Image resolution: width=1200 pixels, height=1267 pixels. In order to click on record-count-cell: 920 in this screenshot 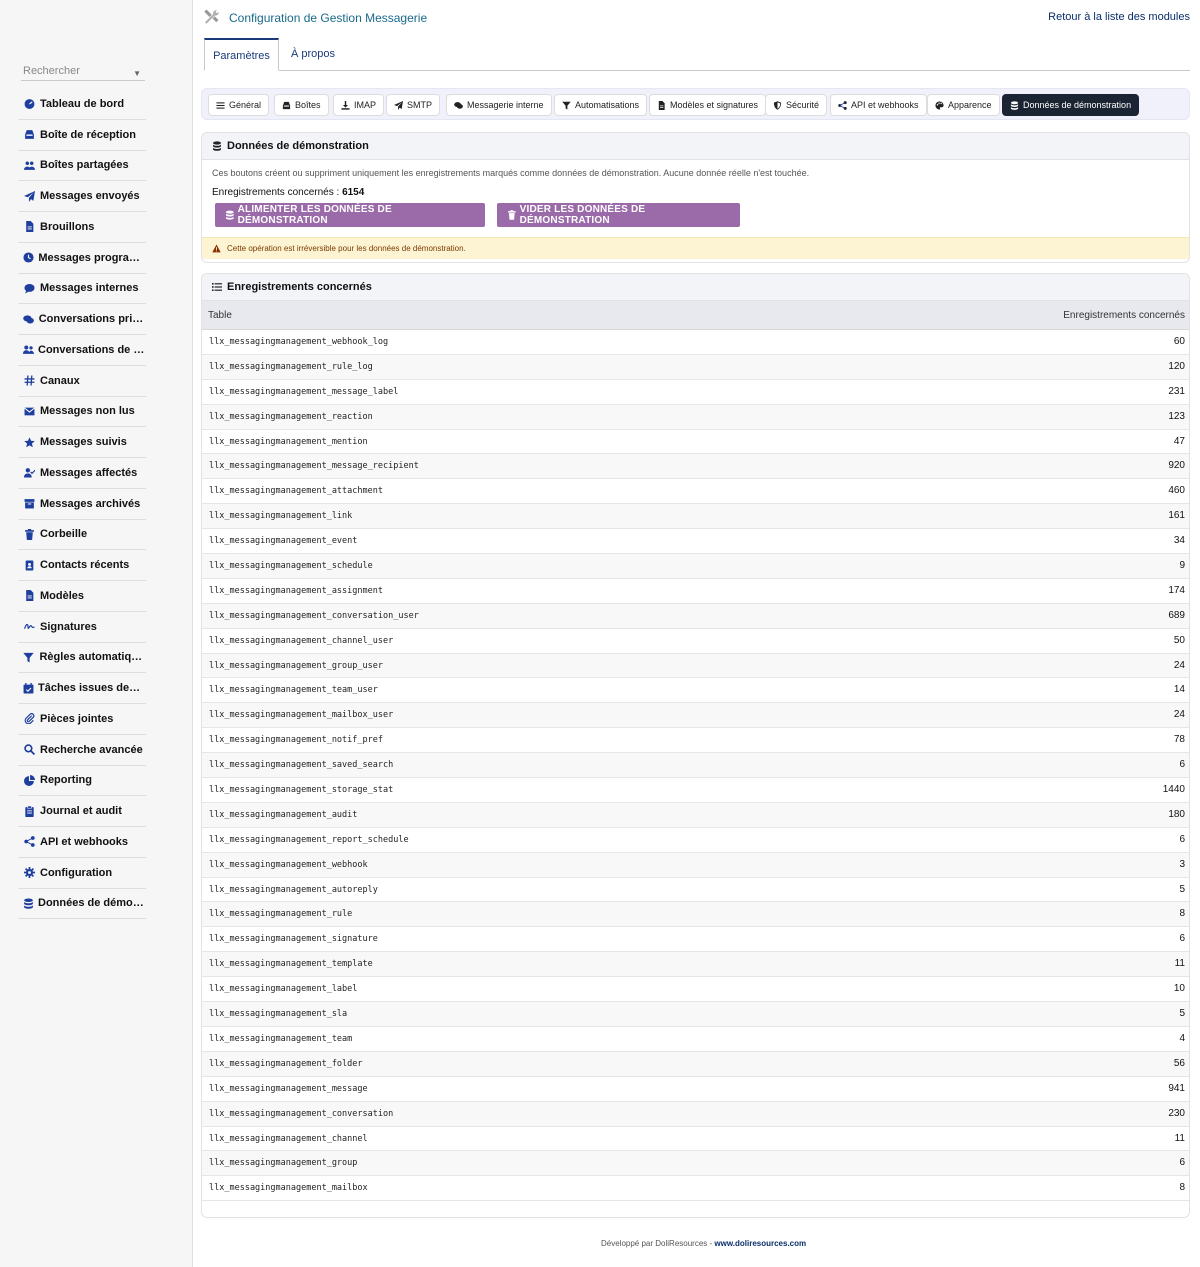, I will do `click(1176, 466)`.